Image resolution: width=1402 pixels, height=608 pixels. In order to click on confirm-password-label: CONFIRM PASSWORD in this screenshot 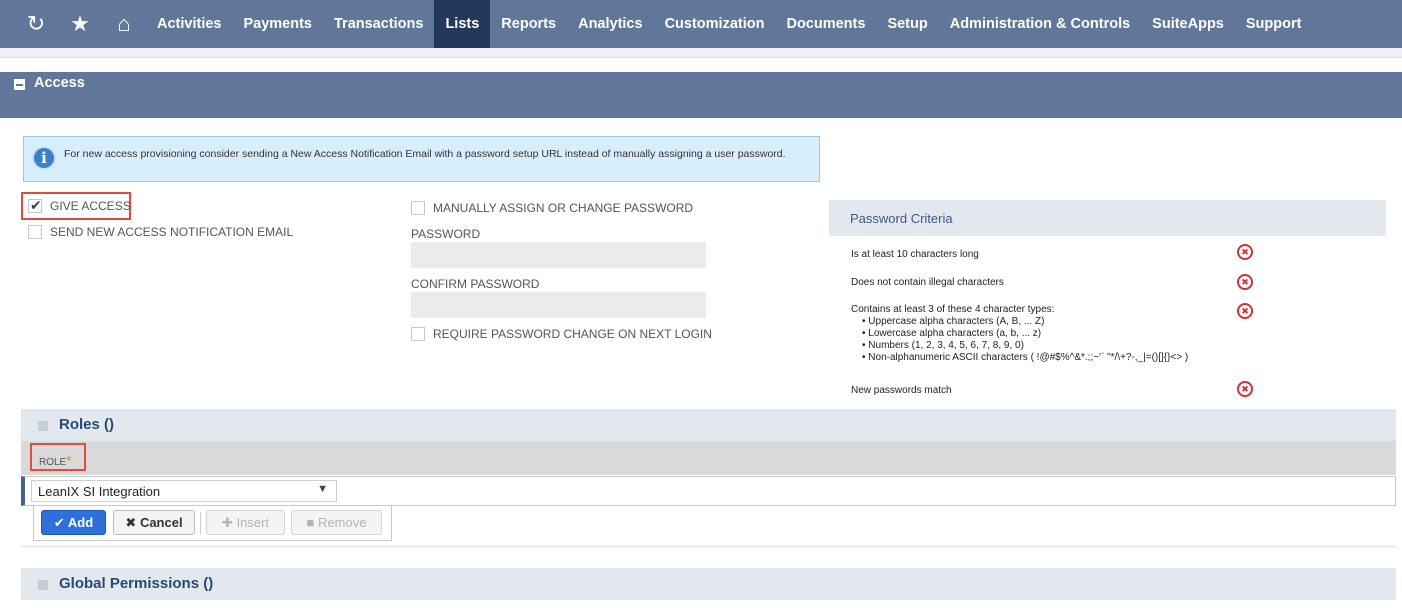, I will do `click(475, 284)`.